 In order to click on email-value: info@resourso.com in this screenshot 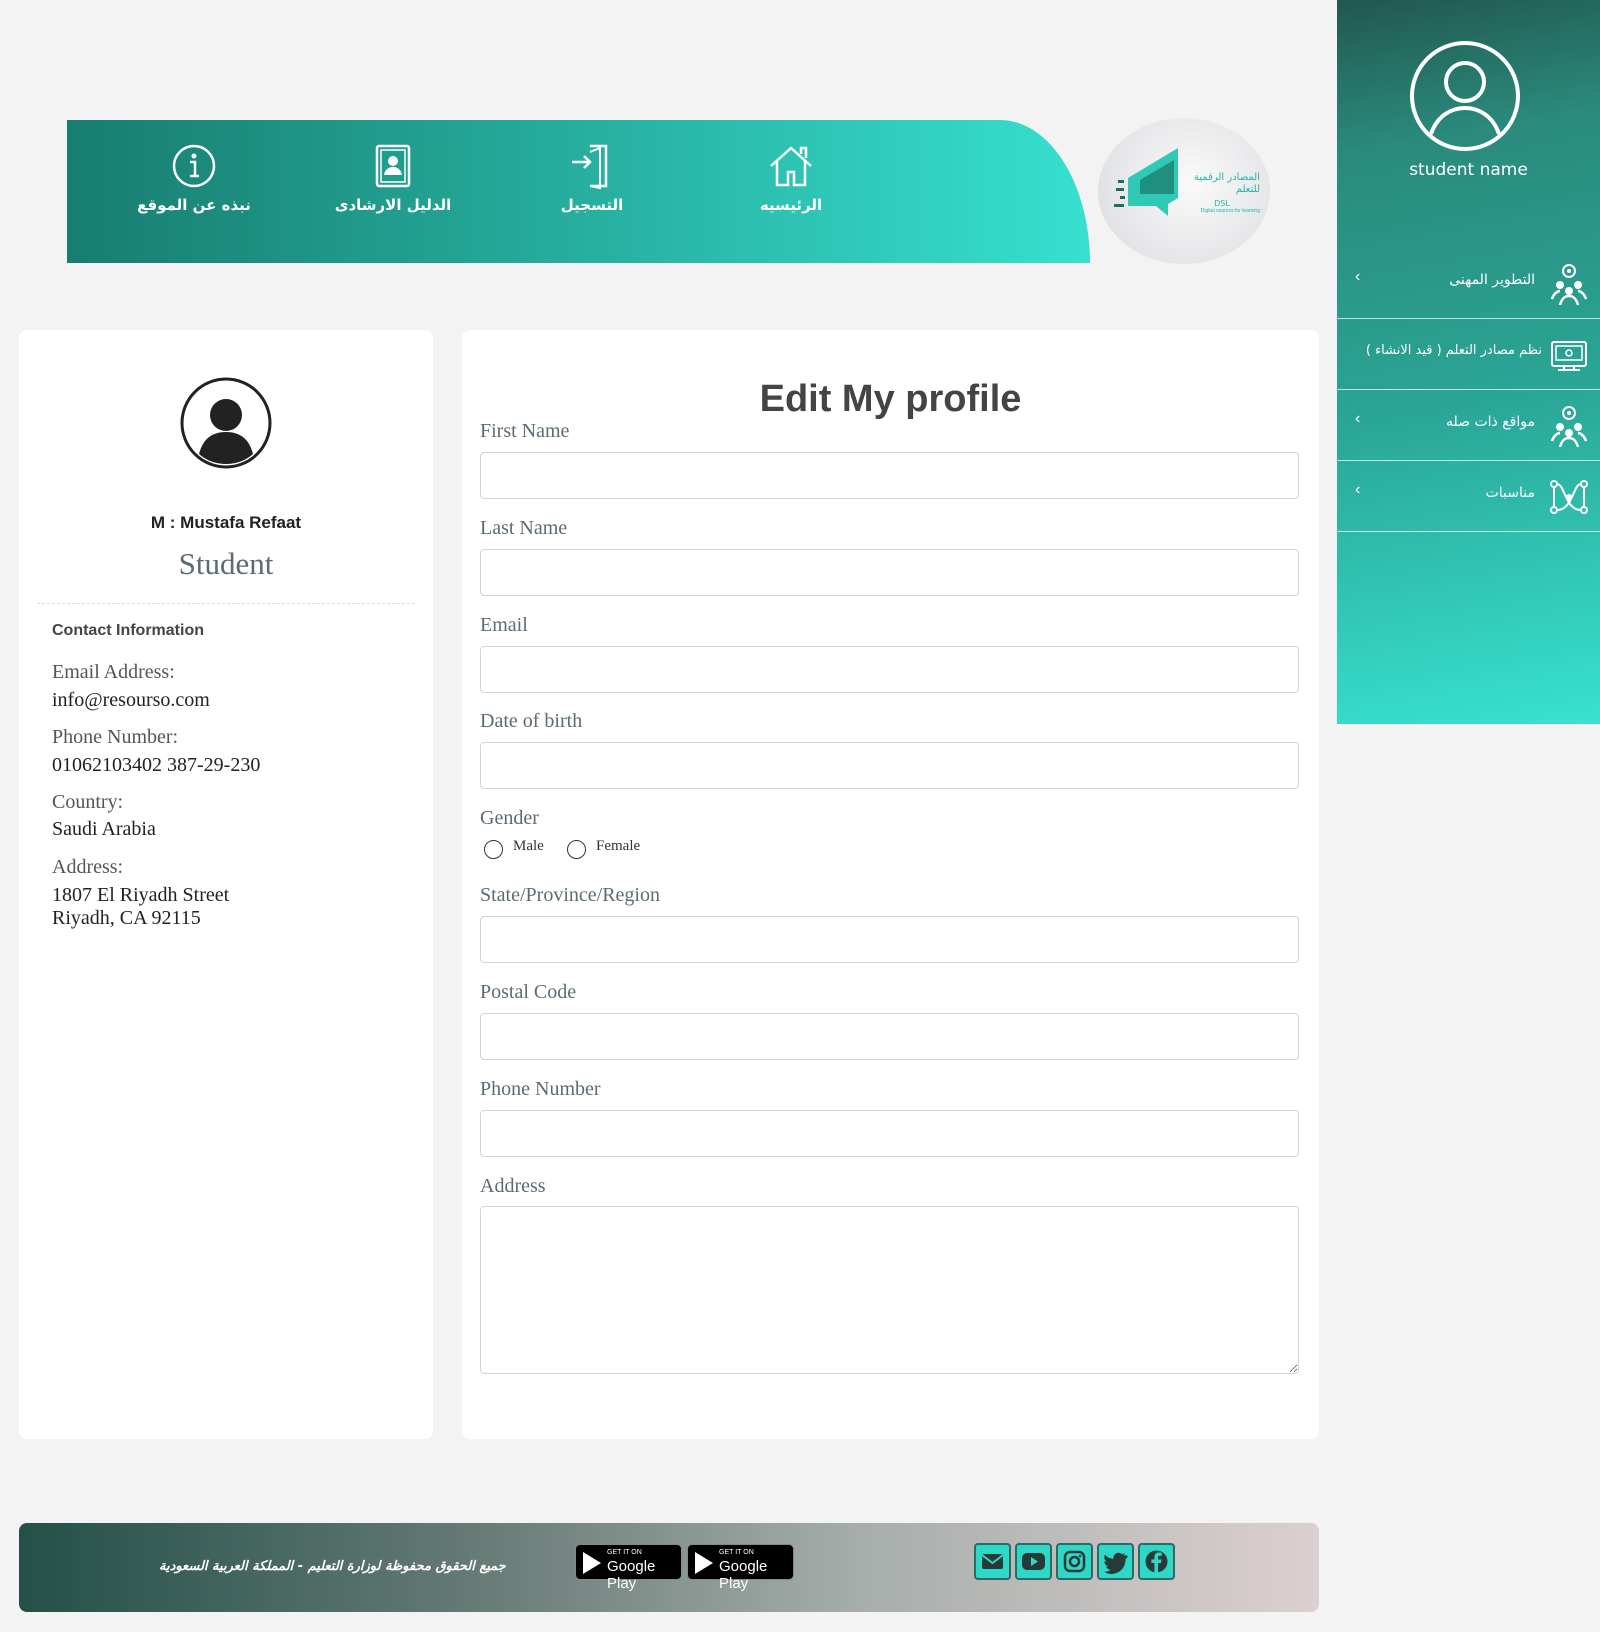, I will do `click(131, 700)`.